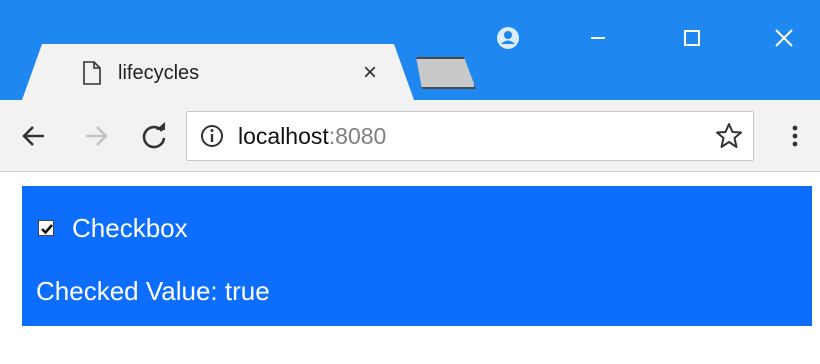  What do you see at coordinates (154, 136) in the screenshot?
I see `reload-icon` at bounding box center [154, 136].